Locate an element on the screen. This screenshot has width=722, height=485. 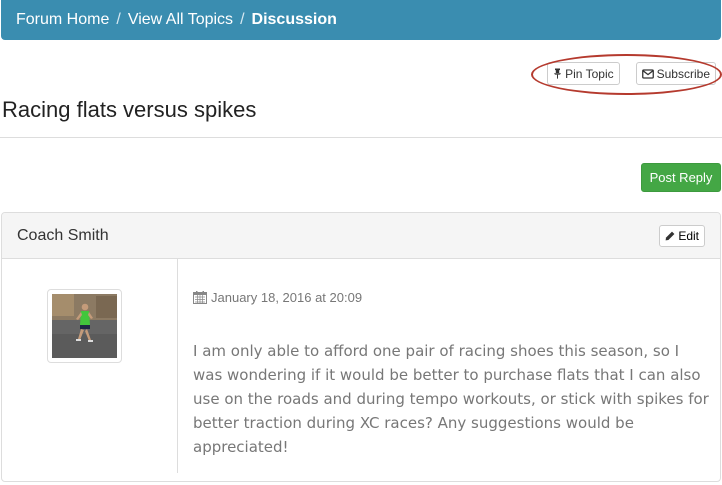
calendar-icon is located at coordinates (200, 297).